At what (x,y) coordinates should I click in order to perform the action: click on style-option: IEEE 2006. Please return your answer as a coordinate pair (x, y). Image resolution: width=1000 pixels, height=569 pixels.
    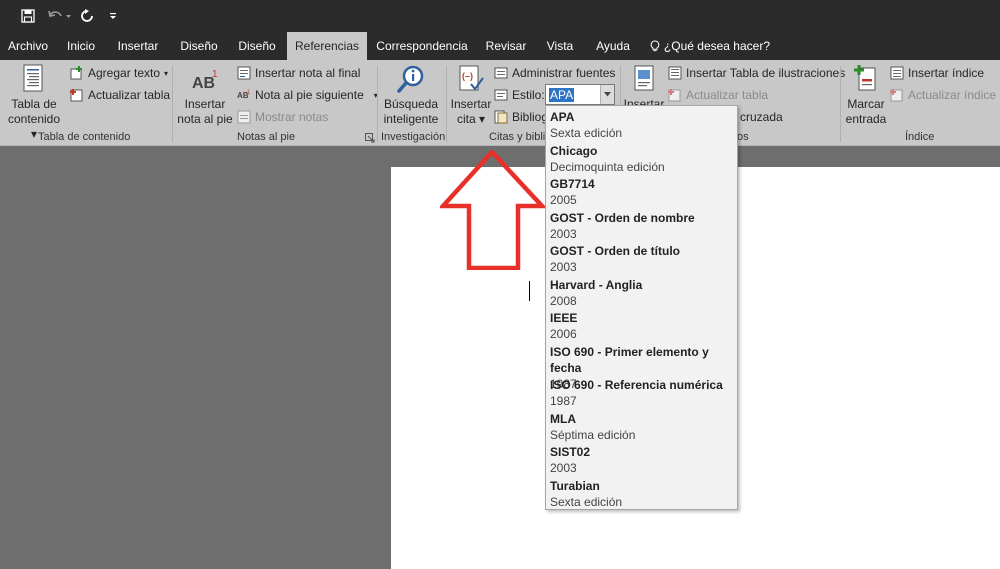
    Looking at the image, I should click on (641, 325).